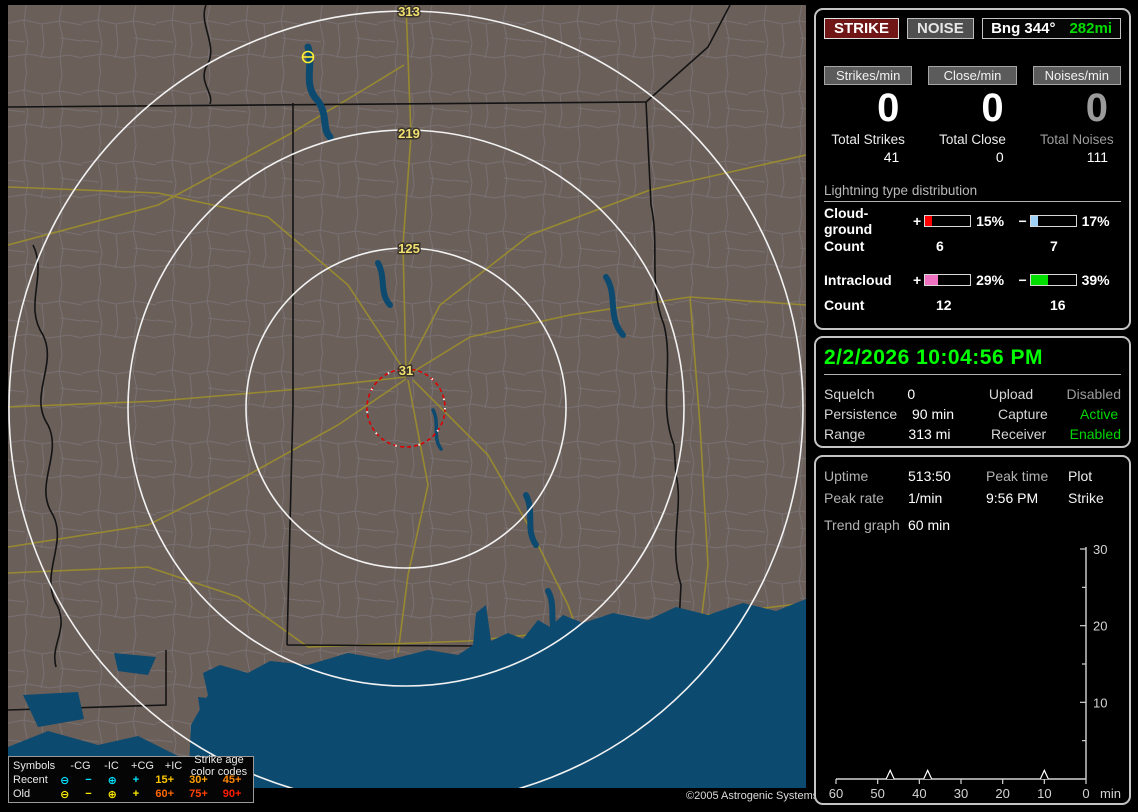 The width and height of the screenshot is (1138, 812). Describe the element at coordinates (999, 157) in the screenshot. I see `total-close-value: 0` at that location.